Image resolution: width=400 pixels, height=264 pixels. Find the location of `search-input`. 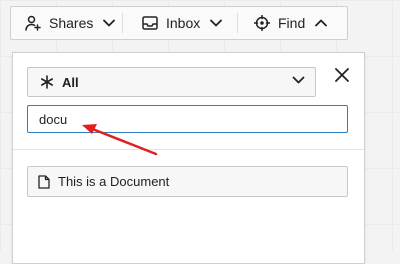

search-input is located at coordinates (187, 119).